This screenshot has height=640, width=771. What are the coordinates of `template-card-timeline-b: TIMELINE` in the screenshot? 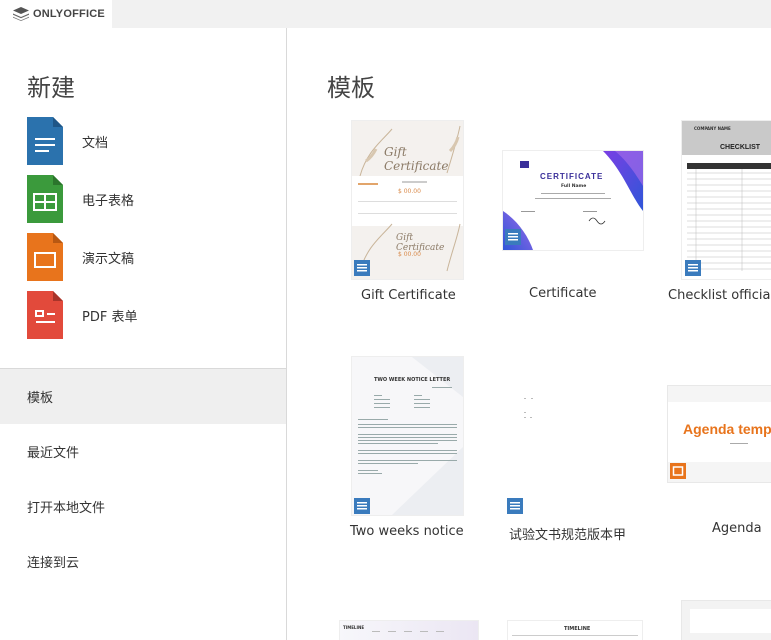 It's located at (575, 630).